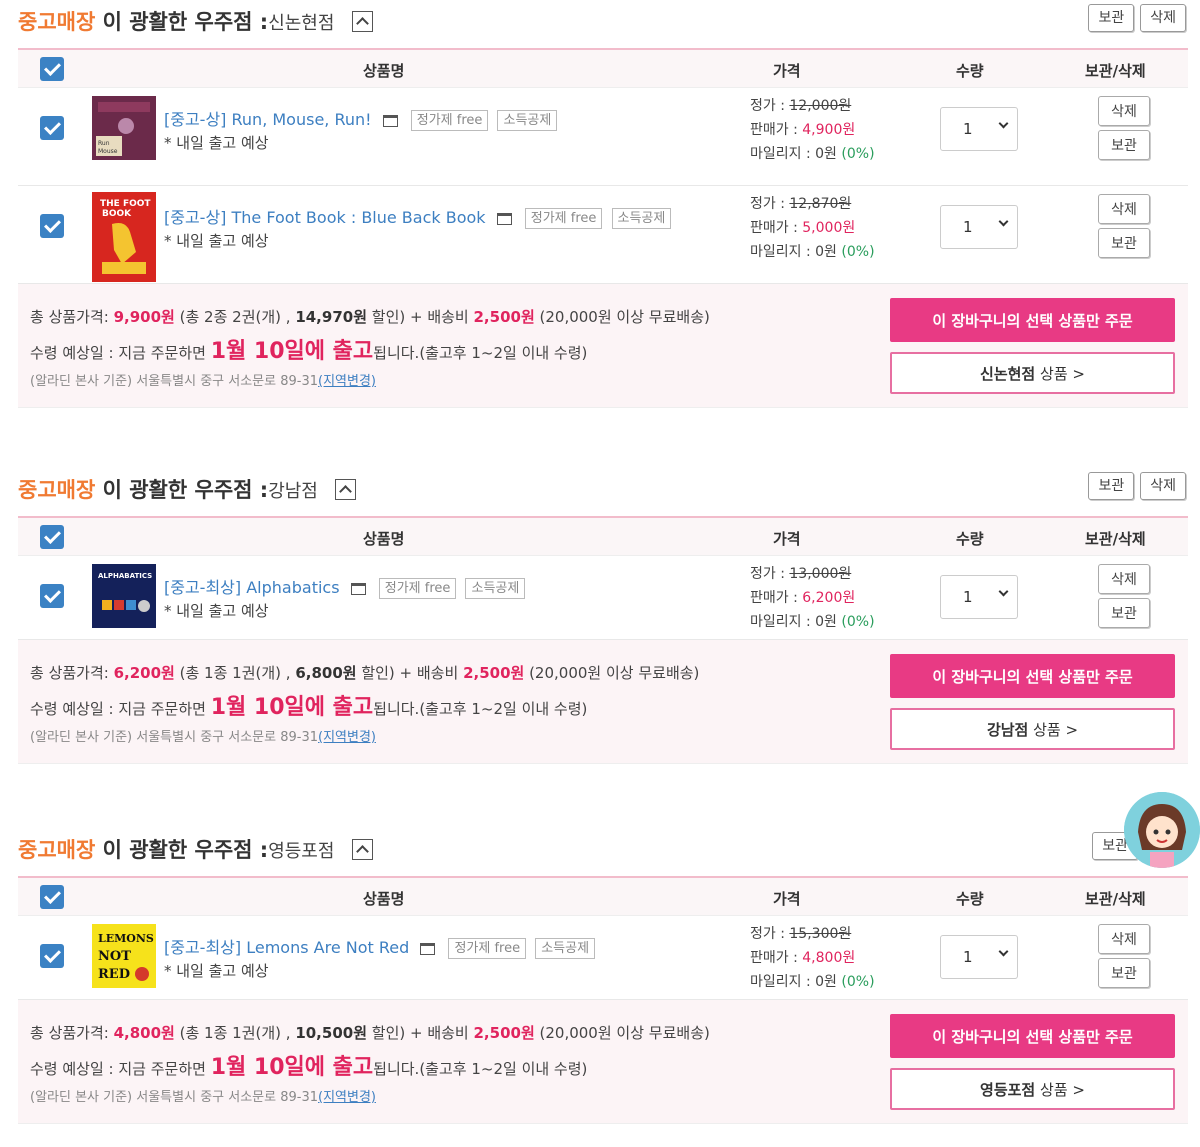  What do you see at coordinates (302, 119) in the screenshot?
I see `item-title-link: Run, Mouse, Run!` at bounding box center [302, 119].